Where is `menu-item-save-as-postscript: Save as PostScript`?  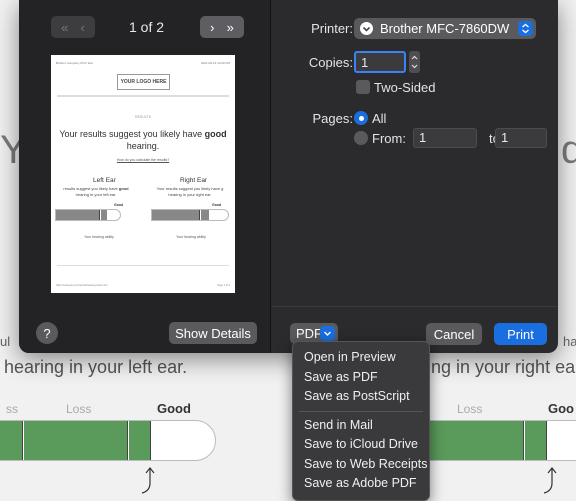
menu-item-save-as-postscript: Save as PostScript is located at coordinates (361, 397).